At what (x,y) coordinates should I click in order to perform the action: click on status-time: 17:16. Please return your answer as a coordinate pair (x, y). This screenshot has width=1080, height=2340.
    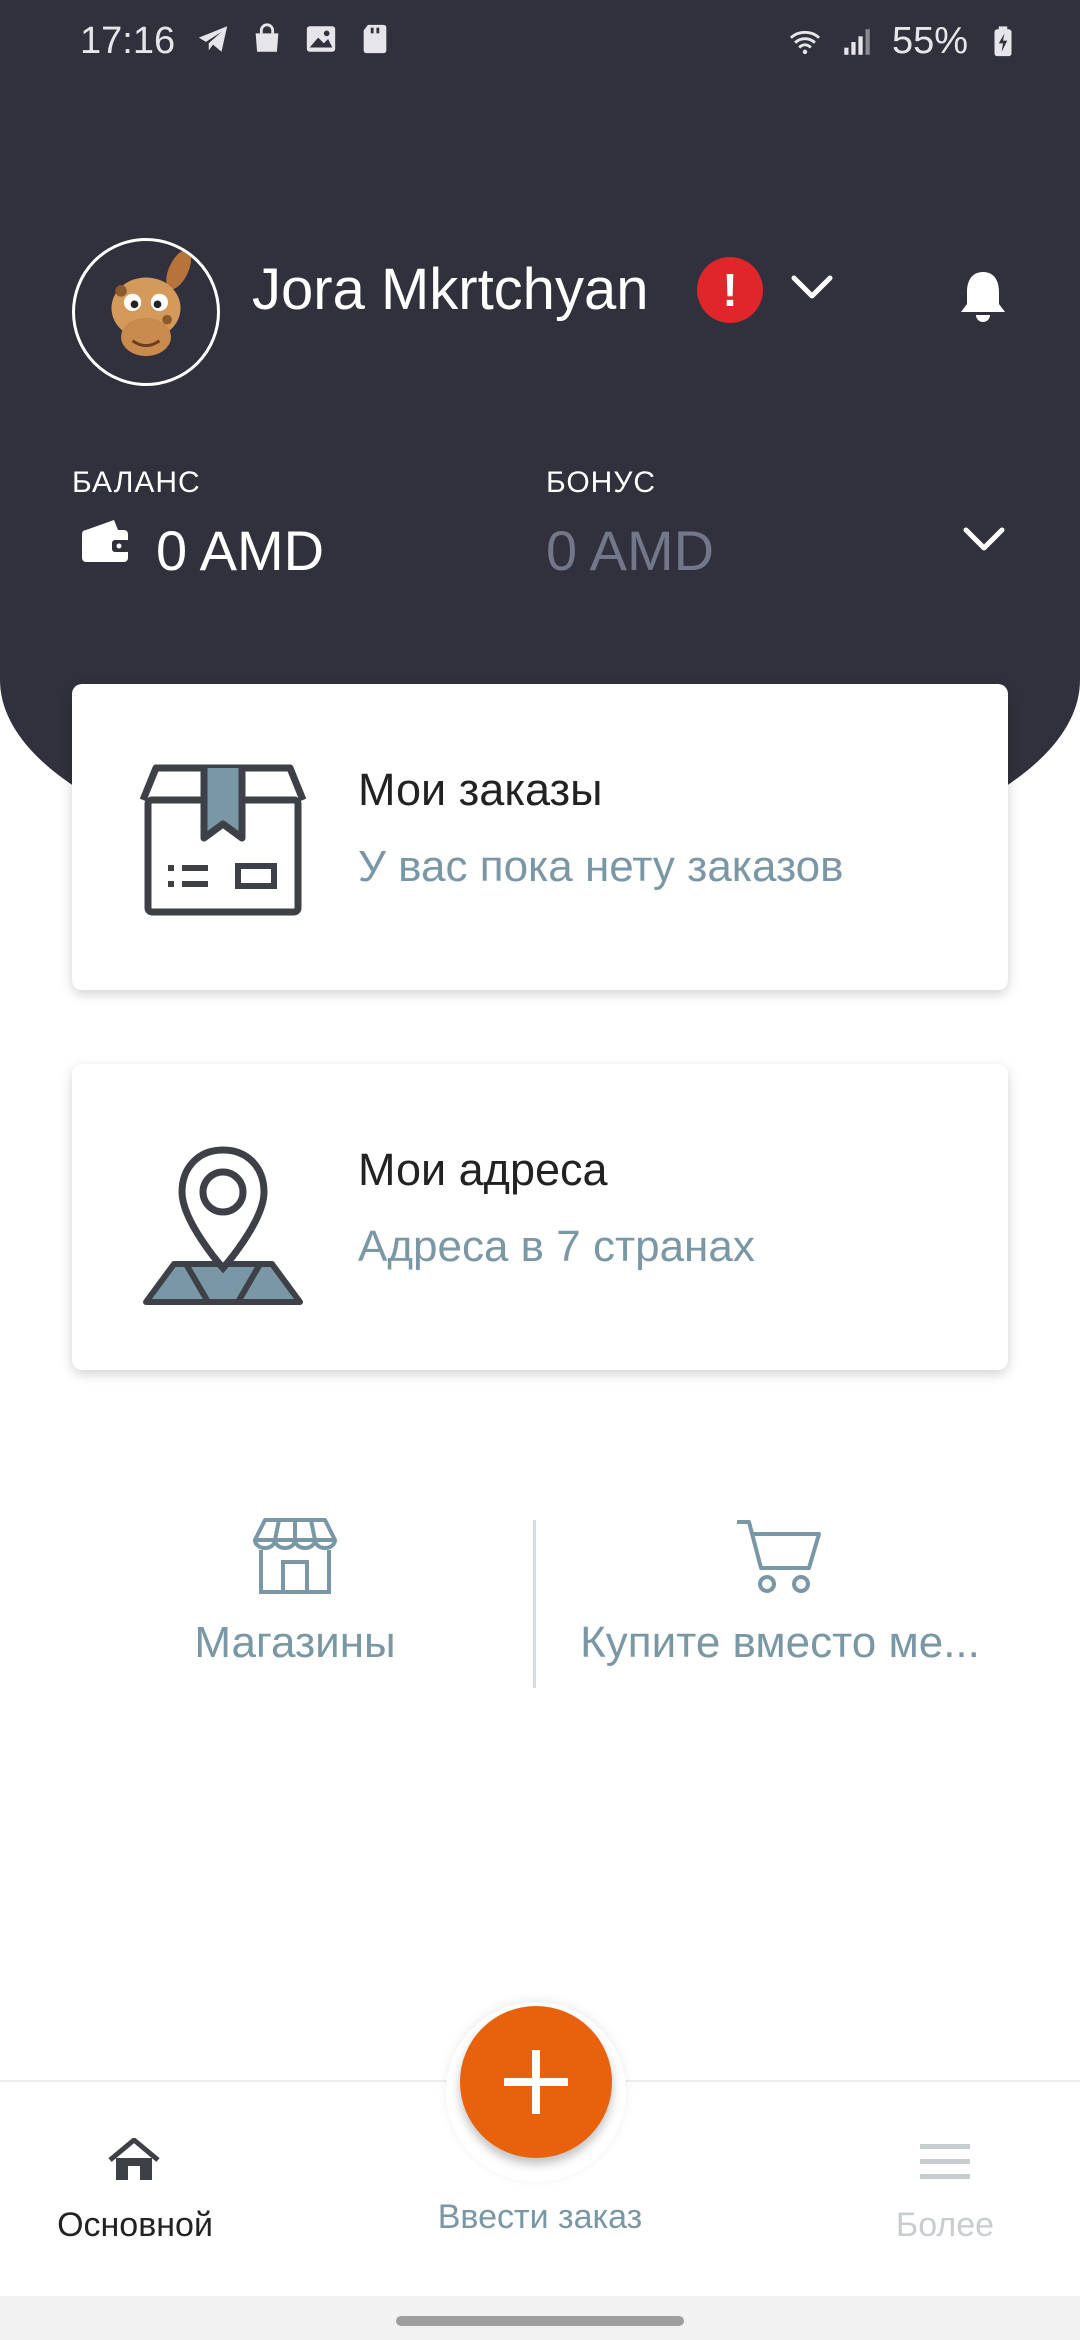
    Looking at the image, I should click on (128, 41).